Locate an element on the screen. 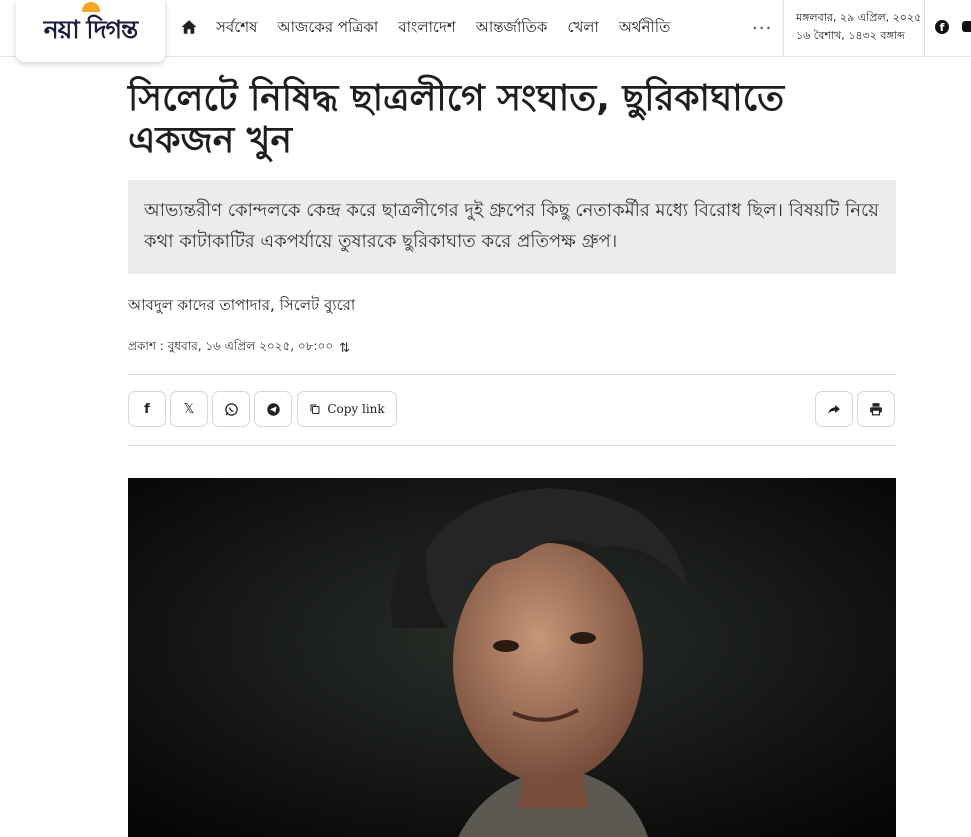 The height and width of the screenshot is (837, 971). whatsapp-icon is located at coordinates (231, 409).